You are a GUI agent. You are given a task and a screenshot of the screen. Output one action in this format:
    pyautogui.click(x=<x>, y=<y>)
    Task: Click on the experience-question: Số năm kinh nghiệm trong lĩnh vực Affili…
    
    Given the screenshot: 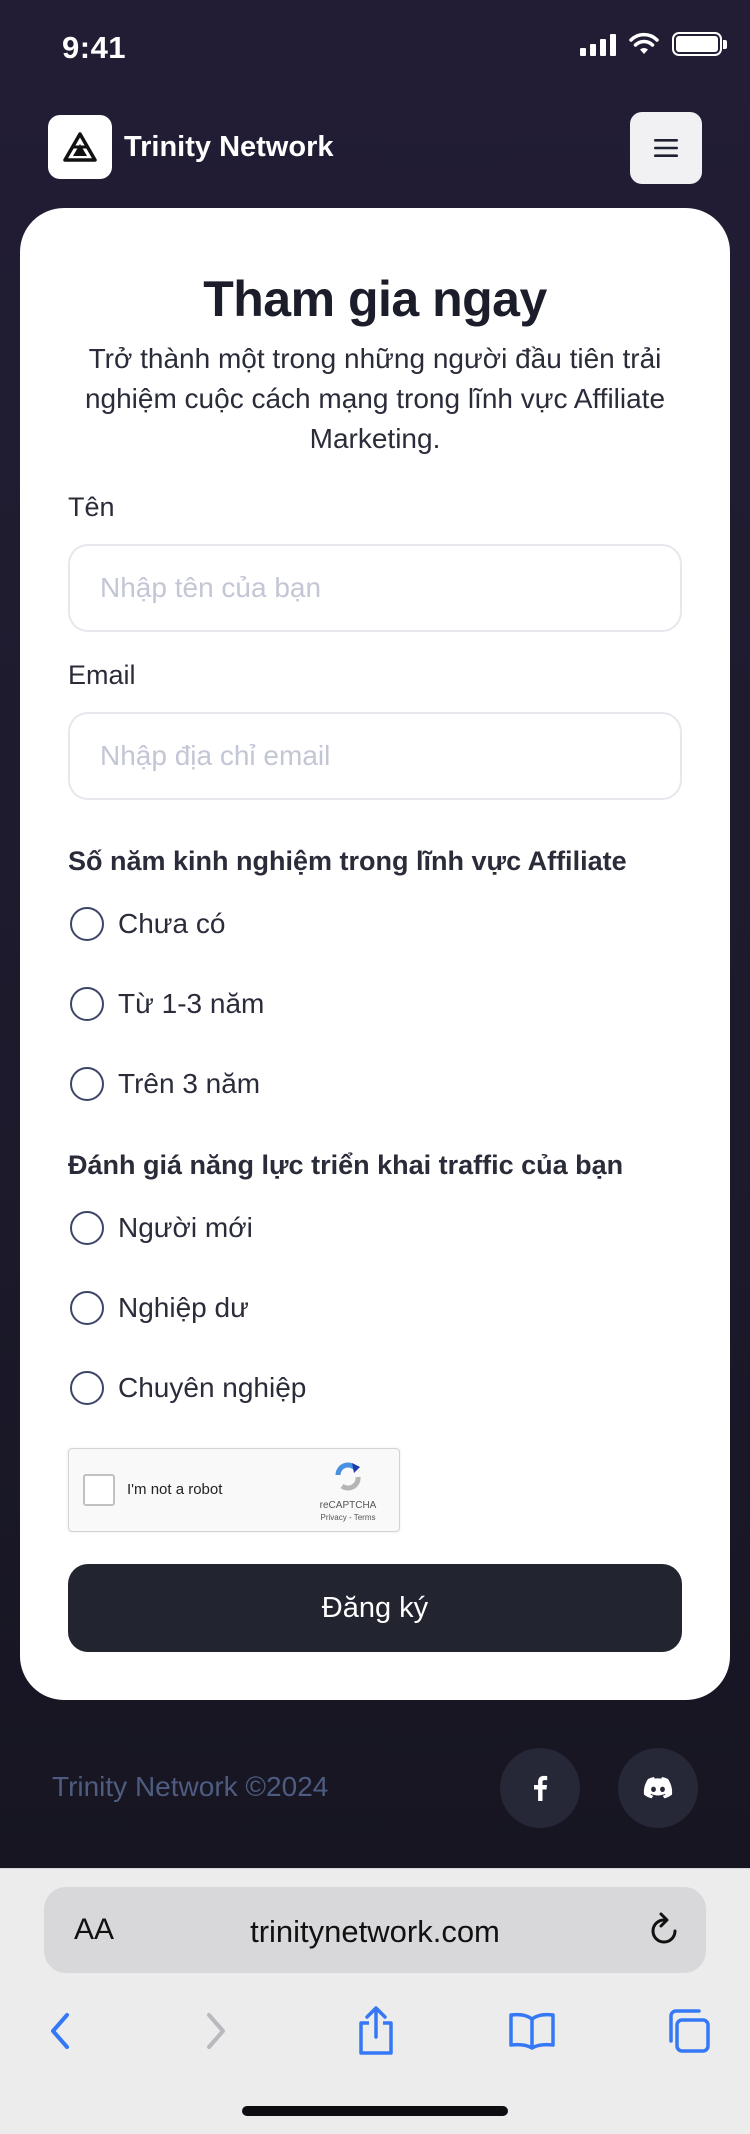 What is the action you would take?
    pyautogui.click(x=347, y=861)
    